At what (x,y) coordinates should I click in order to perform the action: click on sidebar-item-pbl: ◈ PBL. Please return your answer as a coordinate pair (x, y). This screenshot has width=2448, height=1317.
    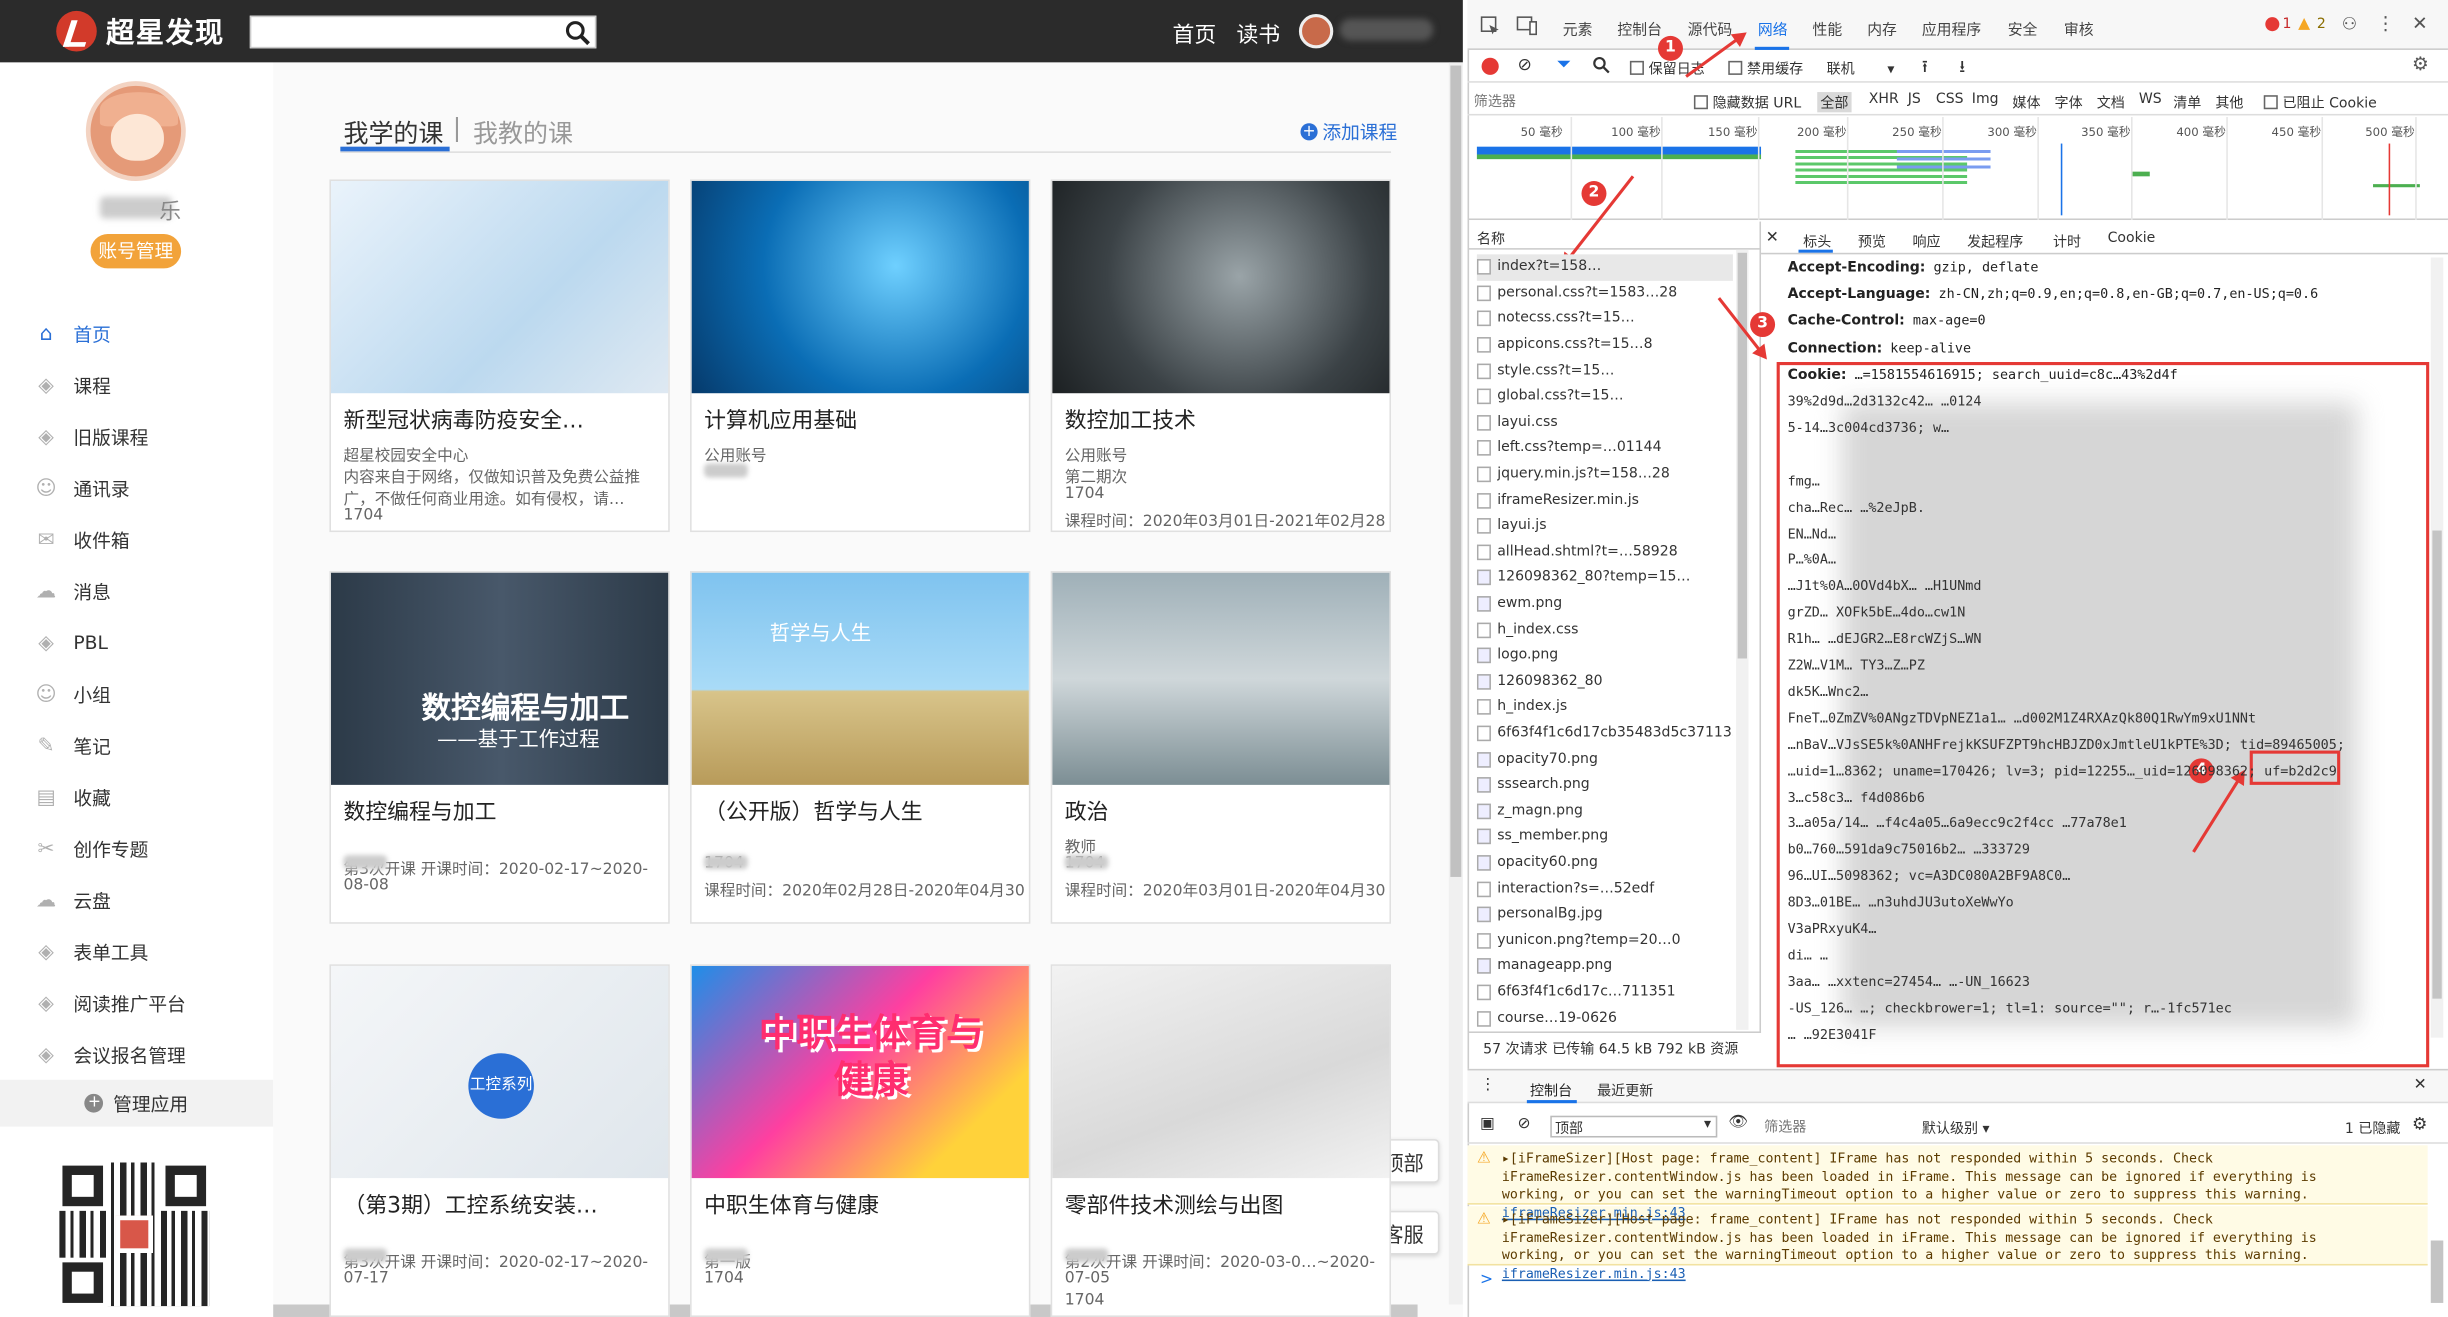
    Looking at the image, I should click on (151, 643).